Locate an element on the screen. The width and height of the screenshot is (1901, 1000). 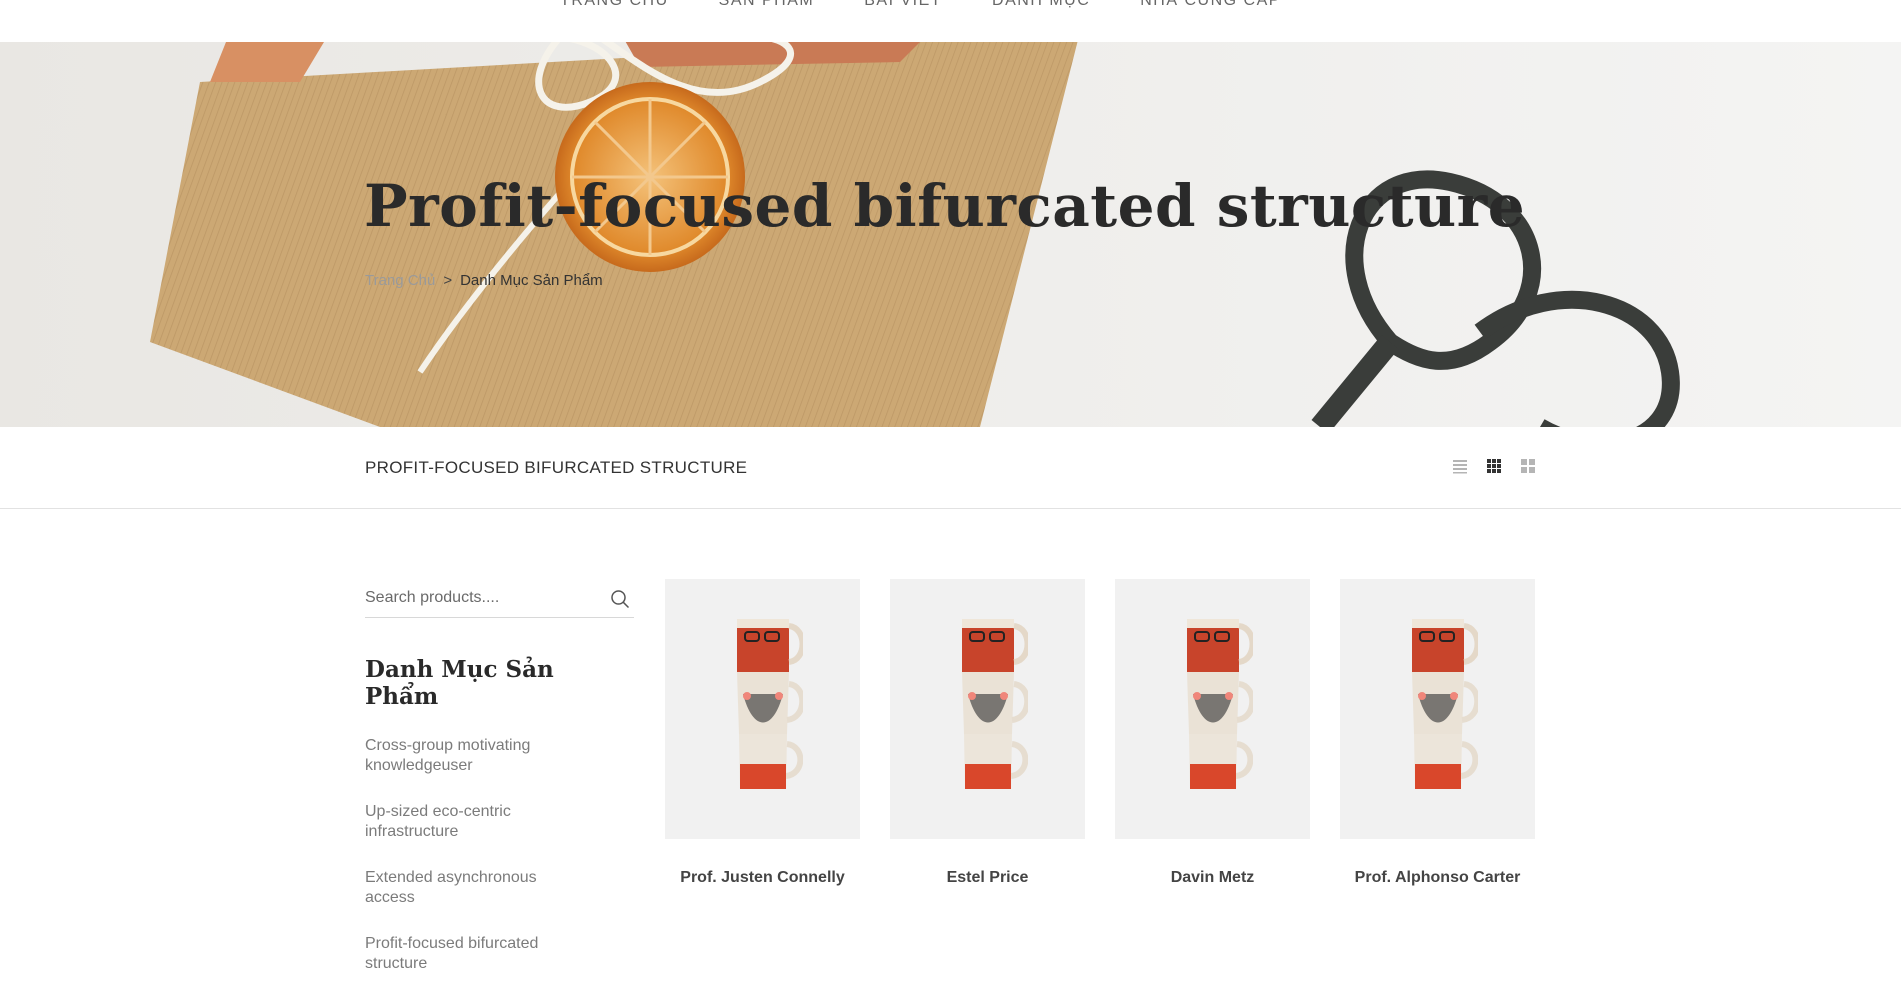
view-switcher is located at coordinates (1494, 466).